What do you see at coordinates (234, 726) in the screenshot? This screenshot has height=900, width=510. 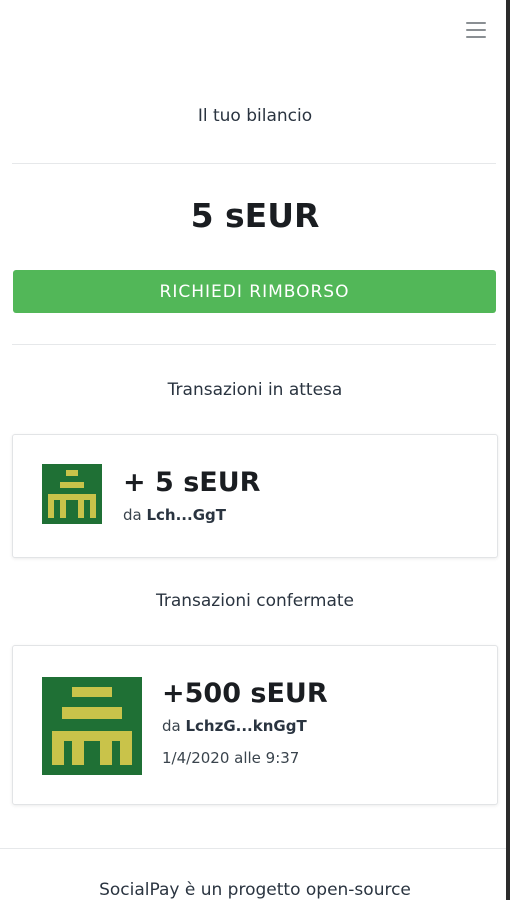 I see `transaction-sender: da LchzG...knGgT` at bounding box center [234, 726].